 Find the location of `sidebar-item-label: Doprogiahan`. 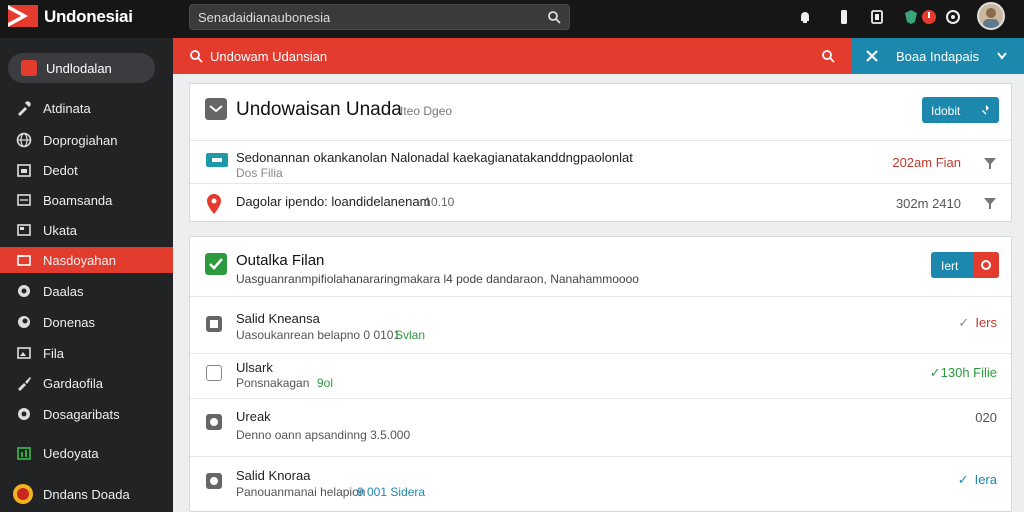

sidebar-item-label: Doprogiahan is located at coordinates (80, 140).